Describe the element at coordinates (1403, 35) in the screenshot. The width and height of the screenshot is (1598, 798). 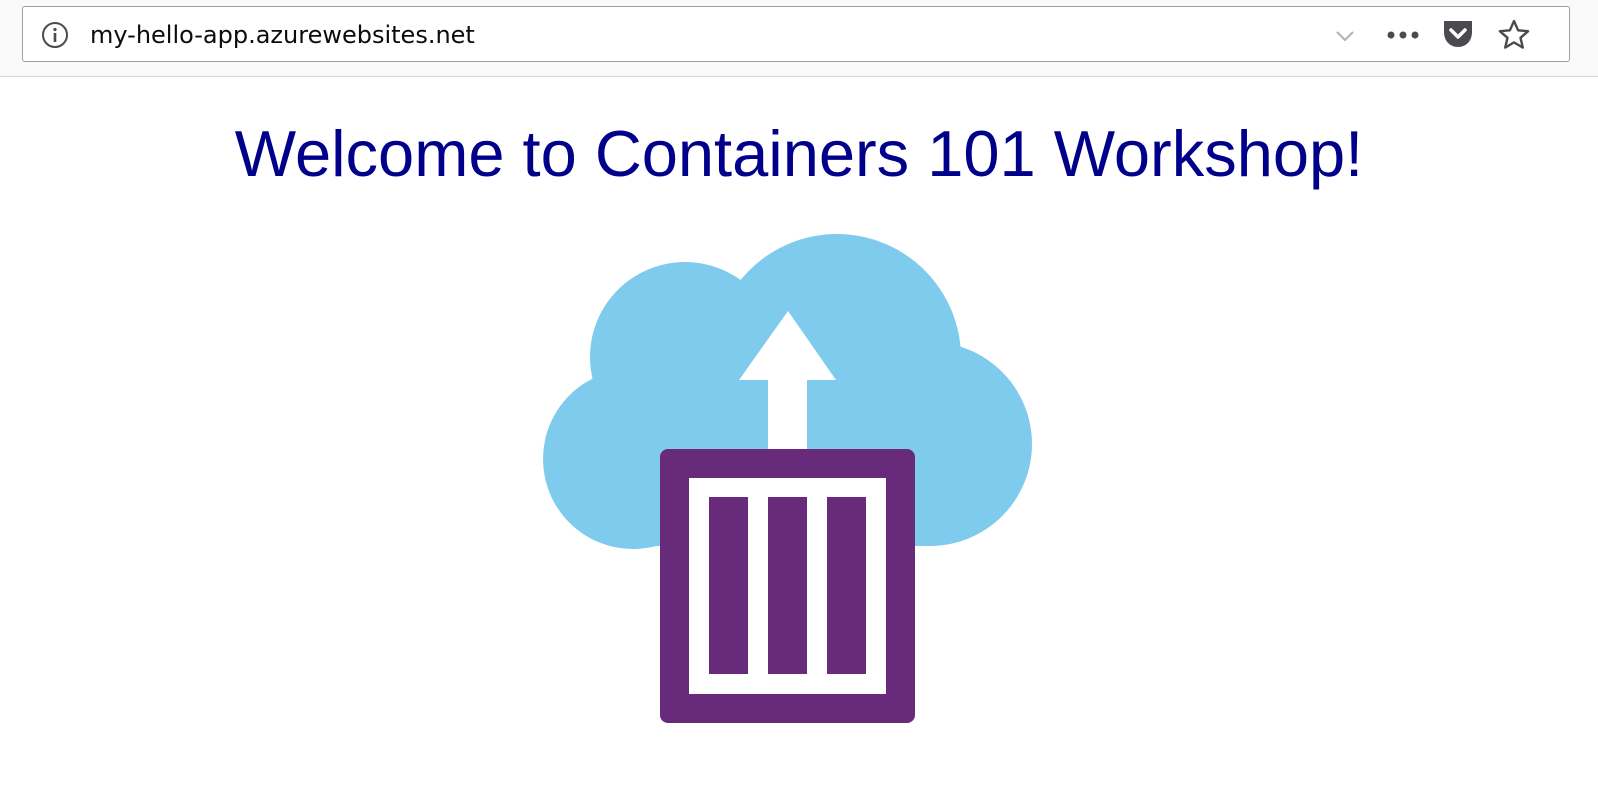
I see `more-dots-icon` at that location.